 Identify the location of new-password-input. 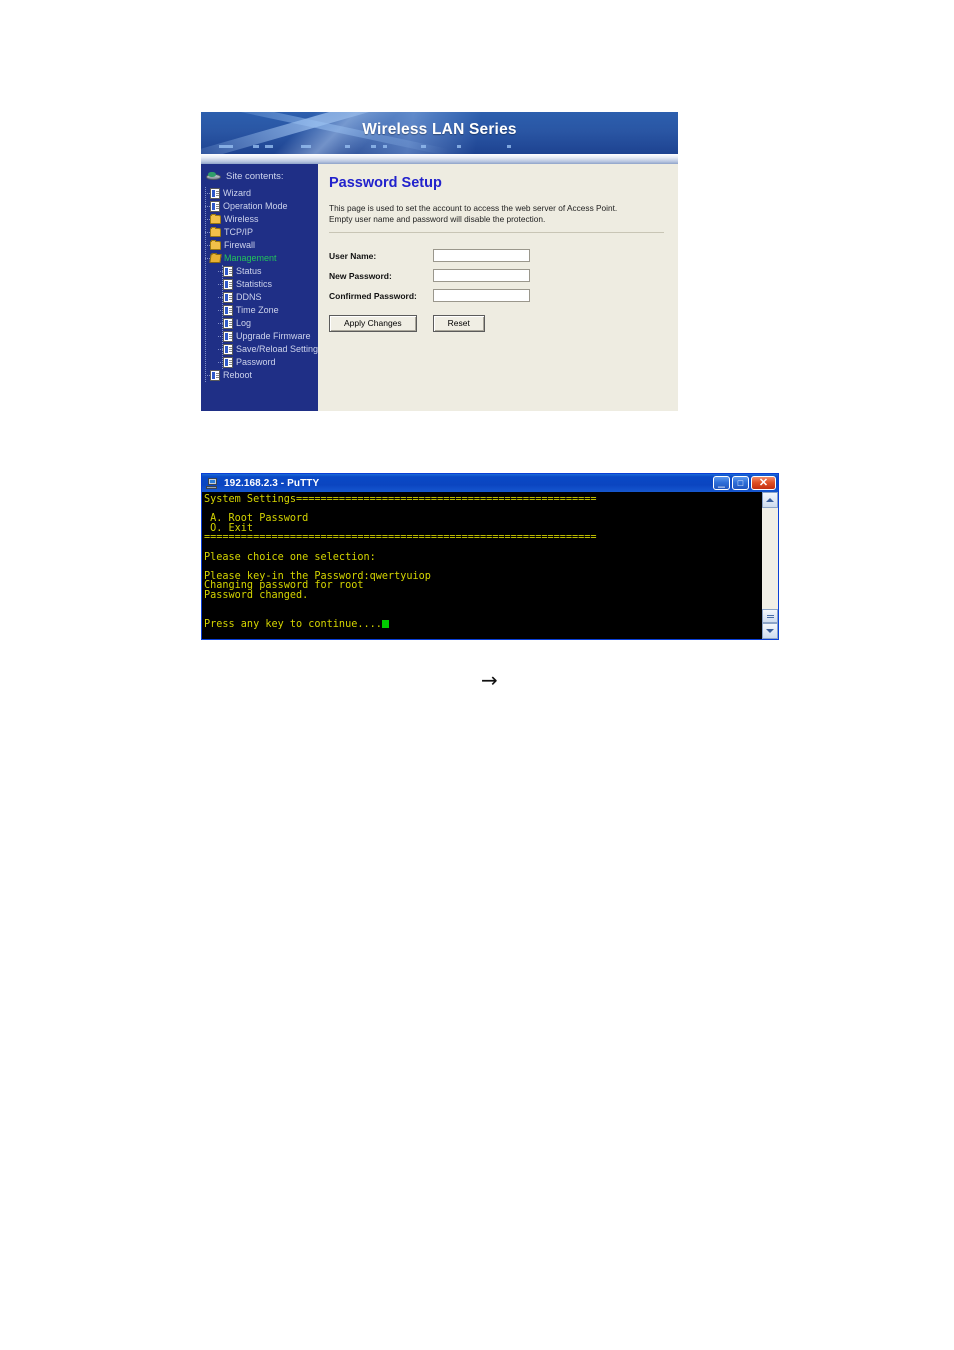
(481, 275).